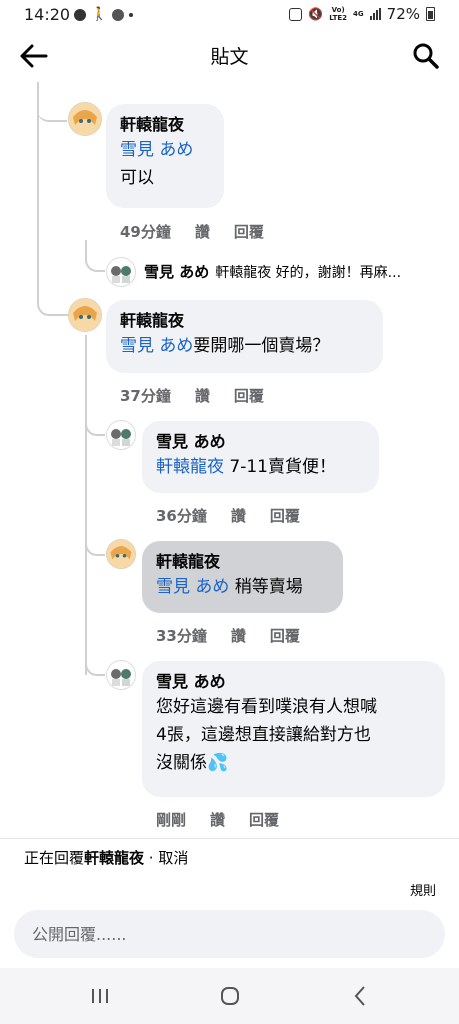 This screenshot has height=1024, width=459. What do you see at coordinates (171, 820) in the screenshot?
I see `comment-time: 剛剛` at bounding box center [171, 820].